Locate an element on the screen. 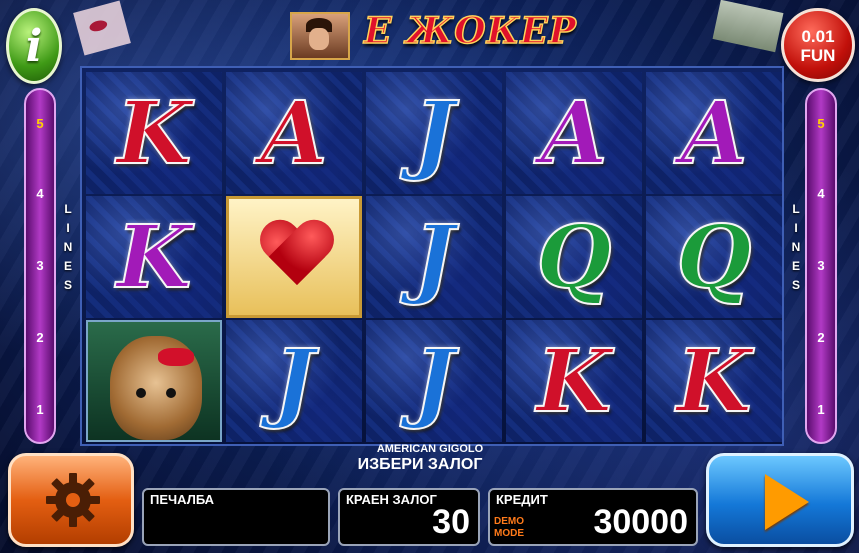 This screenshot has width=859, height=553. info-button: i is located at coordinates (34, 46).